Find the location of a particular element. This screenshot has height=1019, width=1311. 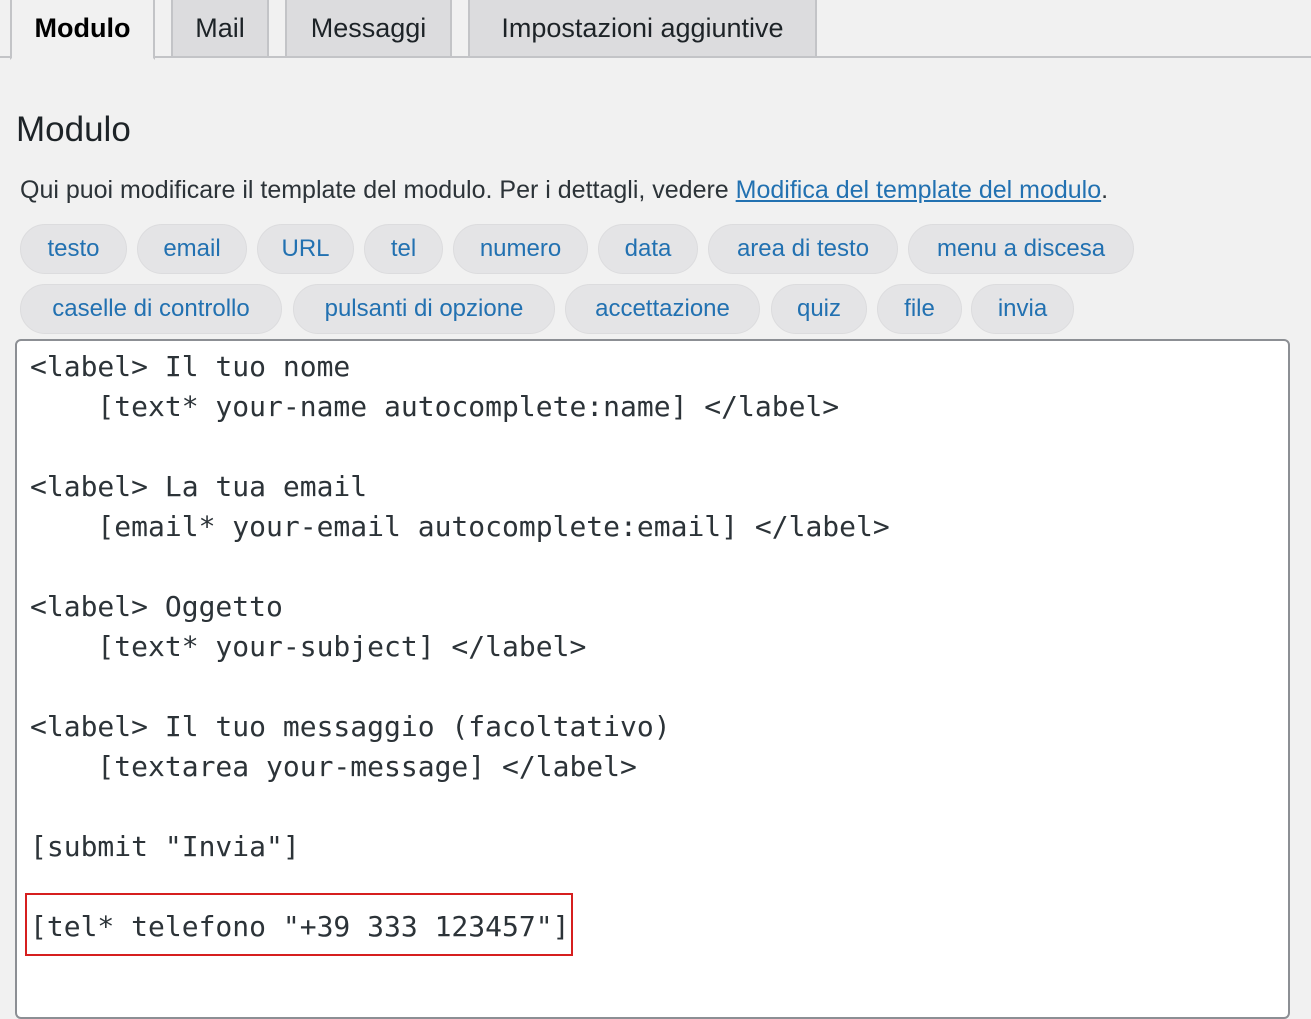

tab-mail: Mail is located at coordinates (220, 29).